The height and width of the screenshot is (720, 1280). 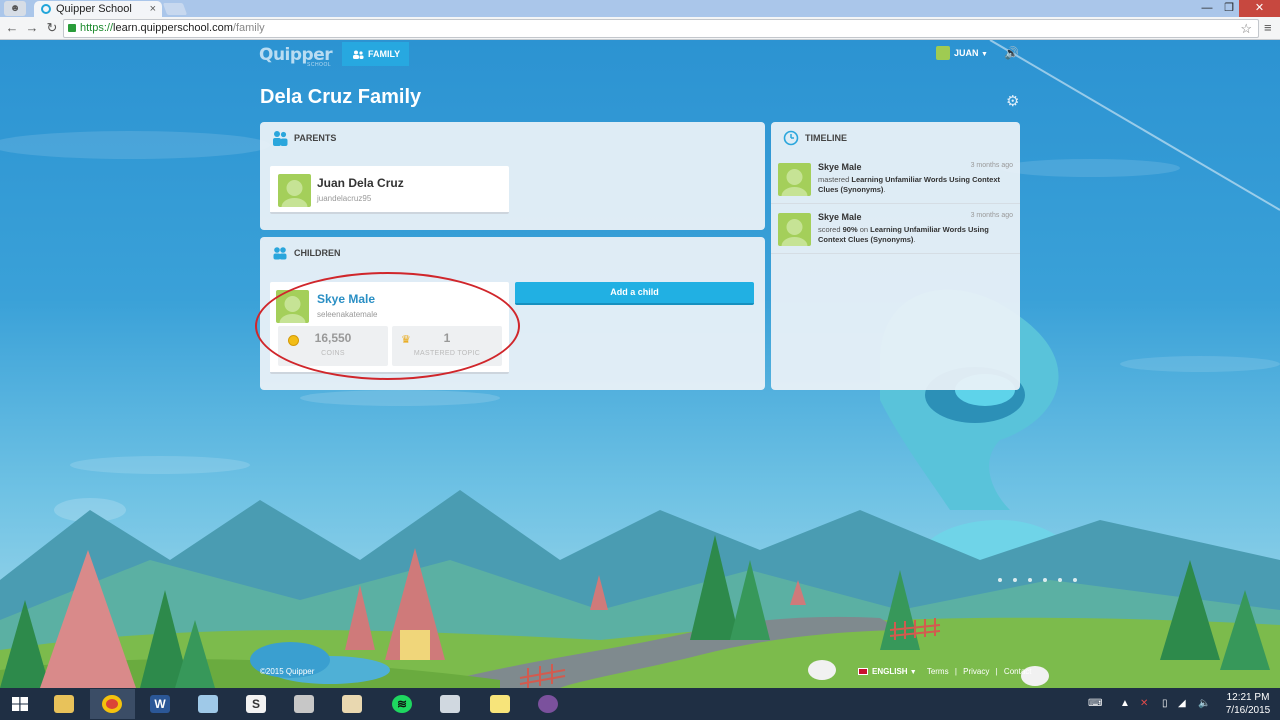 I want to click on taskbar-calculator, so click(x=304, y=704).